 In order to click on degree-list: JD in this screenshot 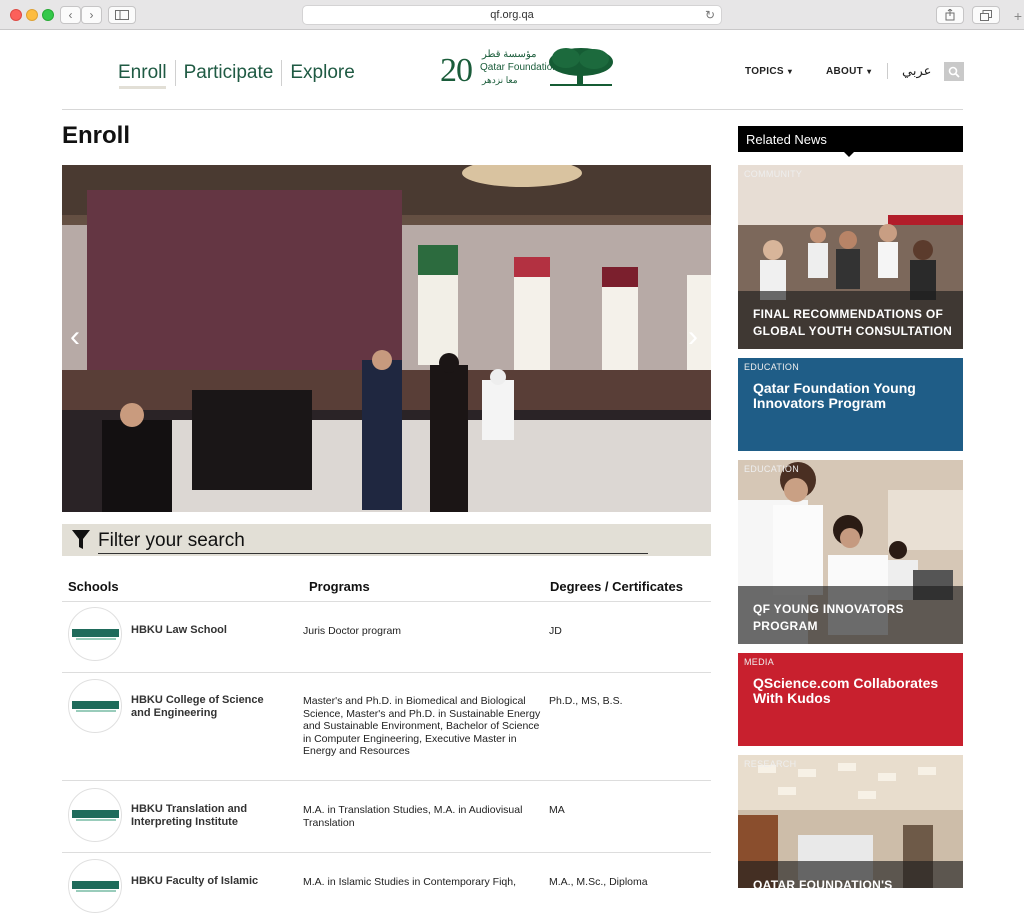, I will do `click(555, 631)`.